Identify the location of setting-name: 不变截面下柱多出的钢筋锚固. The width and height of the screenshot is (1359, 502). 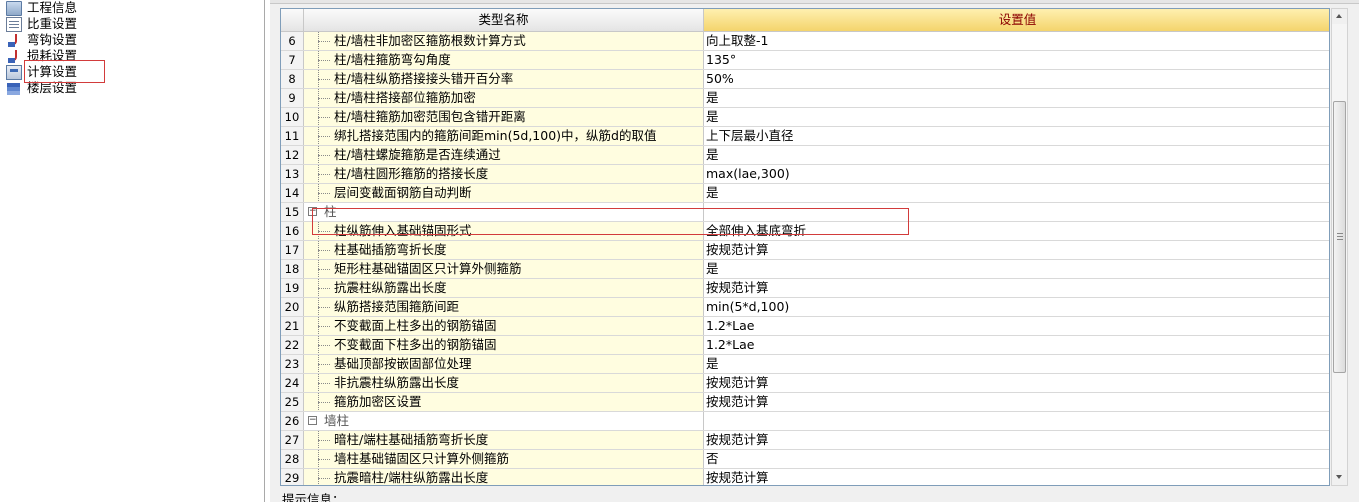
(415, 344).